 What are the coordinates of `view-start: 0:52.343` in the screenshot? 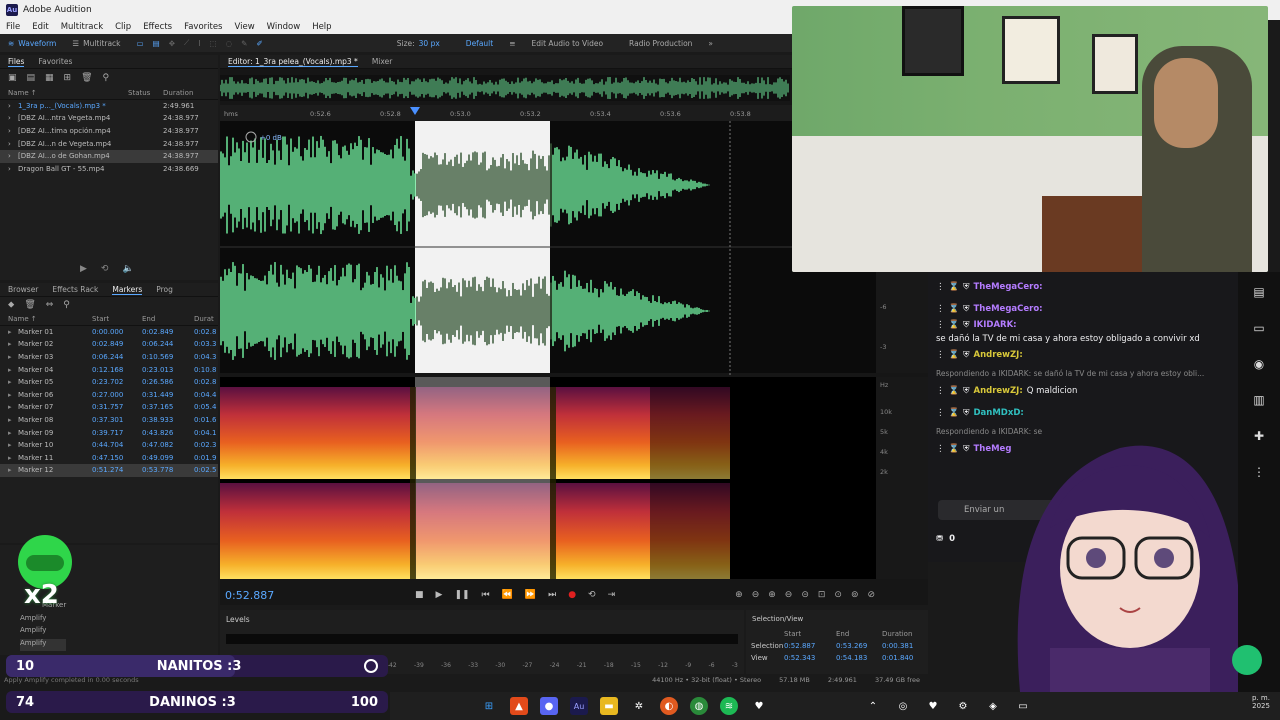 It's located at (810, 658).